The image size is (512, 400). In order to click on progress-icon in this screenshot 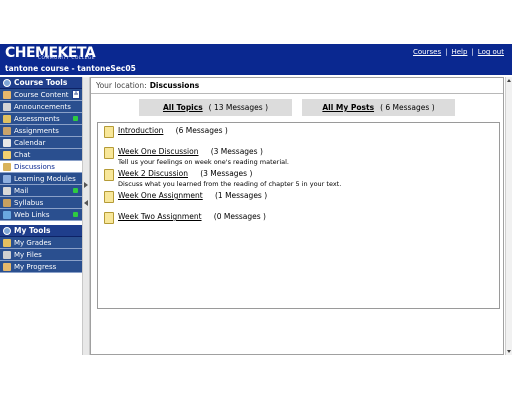, I will do `click(7, 266)`.